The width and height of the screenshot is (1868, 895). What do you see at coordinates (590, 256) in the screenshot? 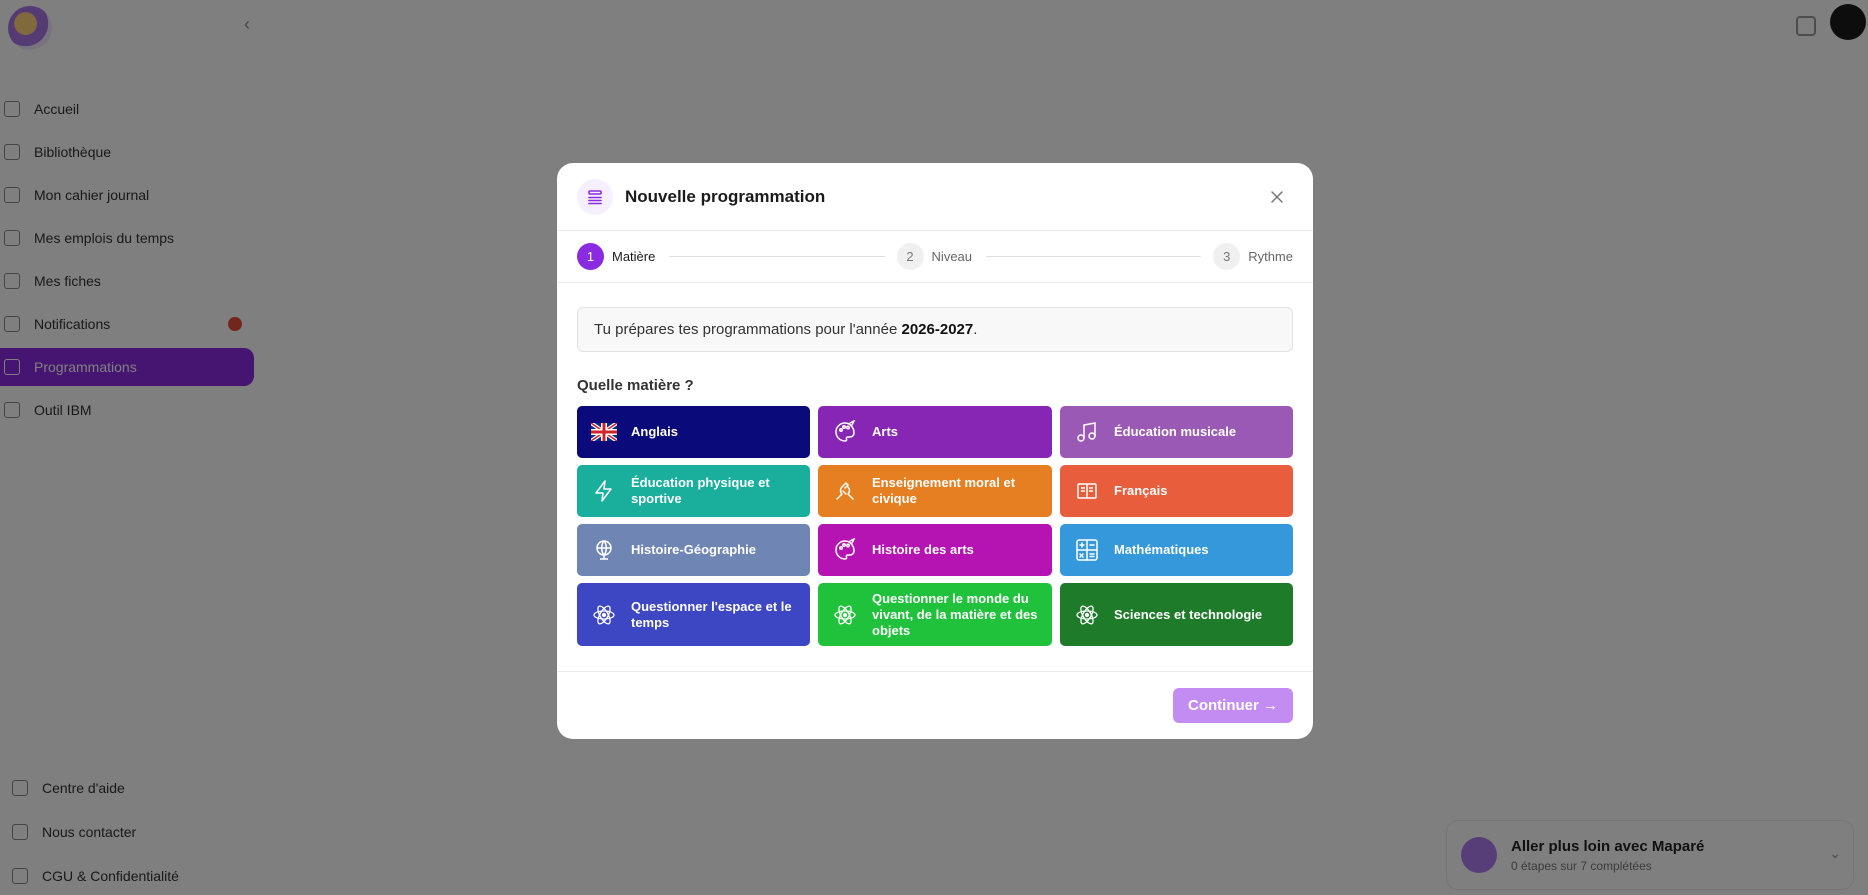
I see `step-number: 1` at bounding box center [590, 256].